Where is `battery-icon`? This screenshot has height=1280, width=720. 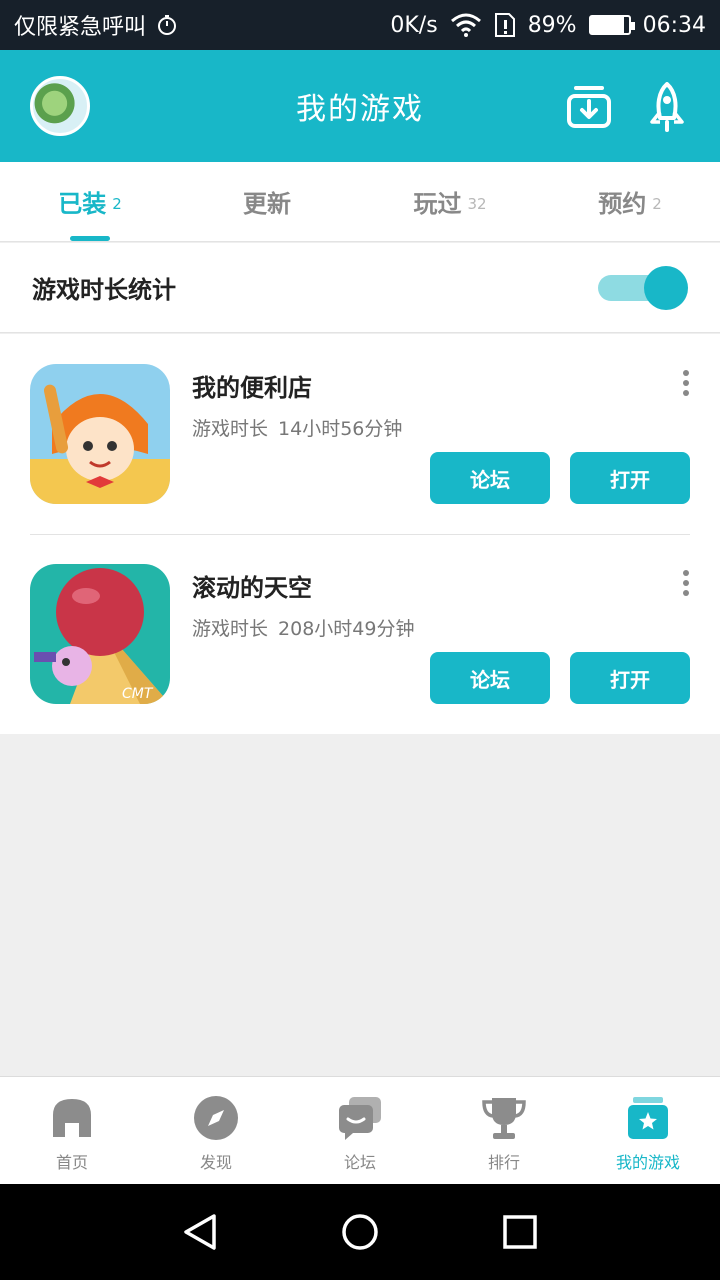
battery-icon is located at coordinates (611, 25).